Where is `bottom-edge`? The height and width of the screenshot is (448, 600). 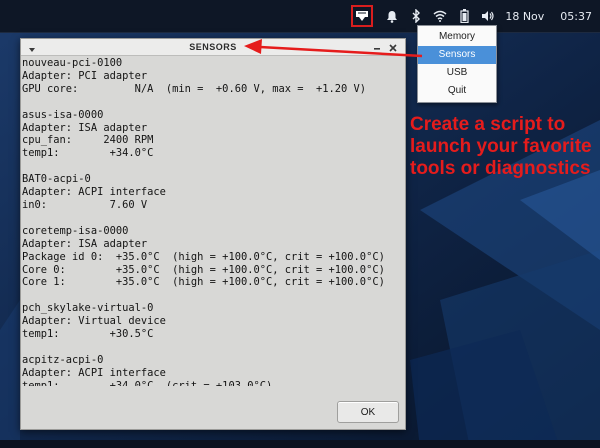
bottom-edge is located at coordinates (300, 444).